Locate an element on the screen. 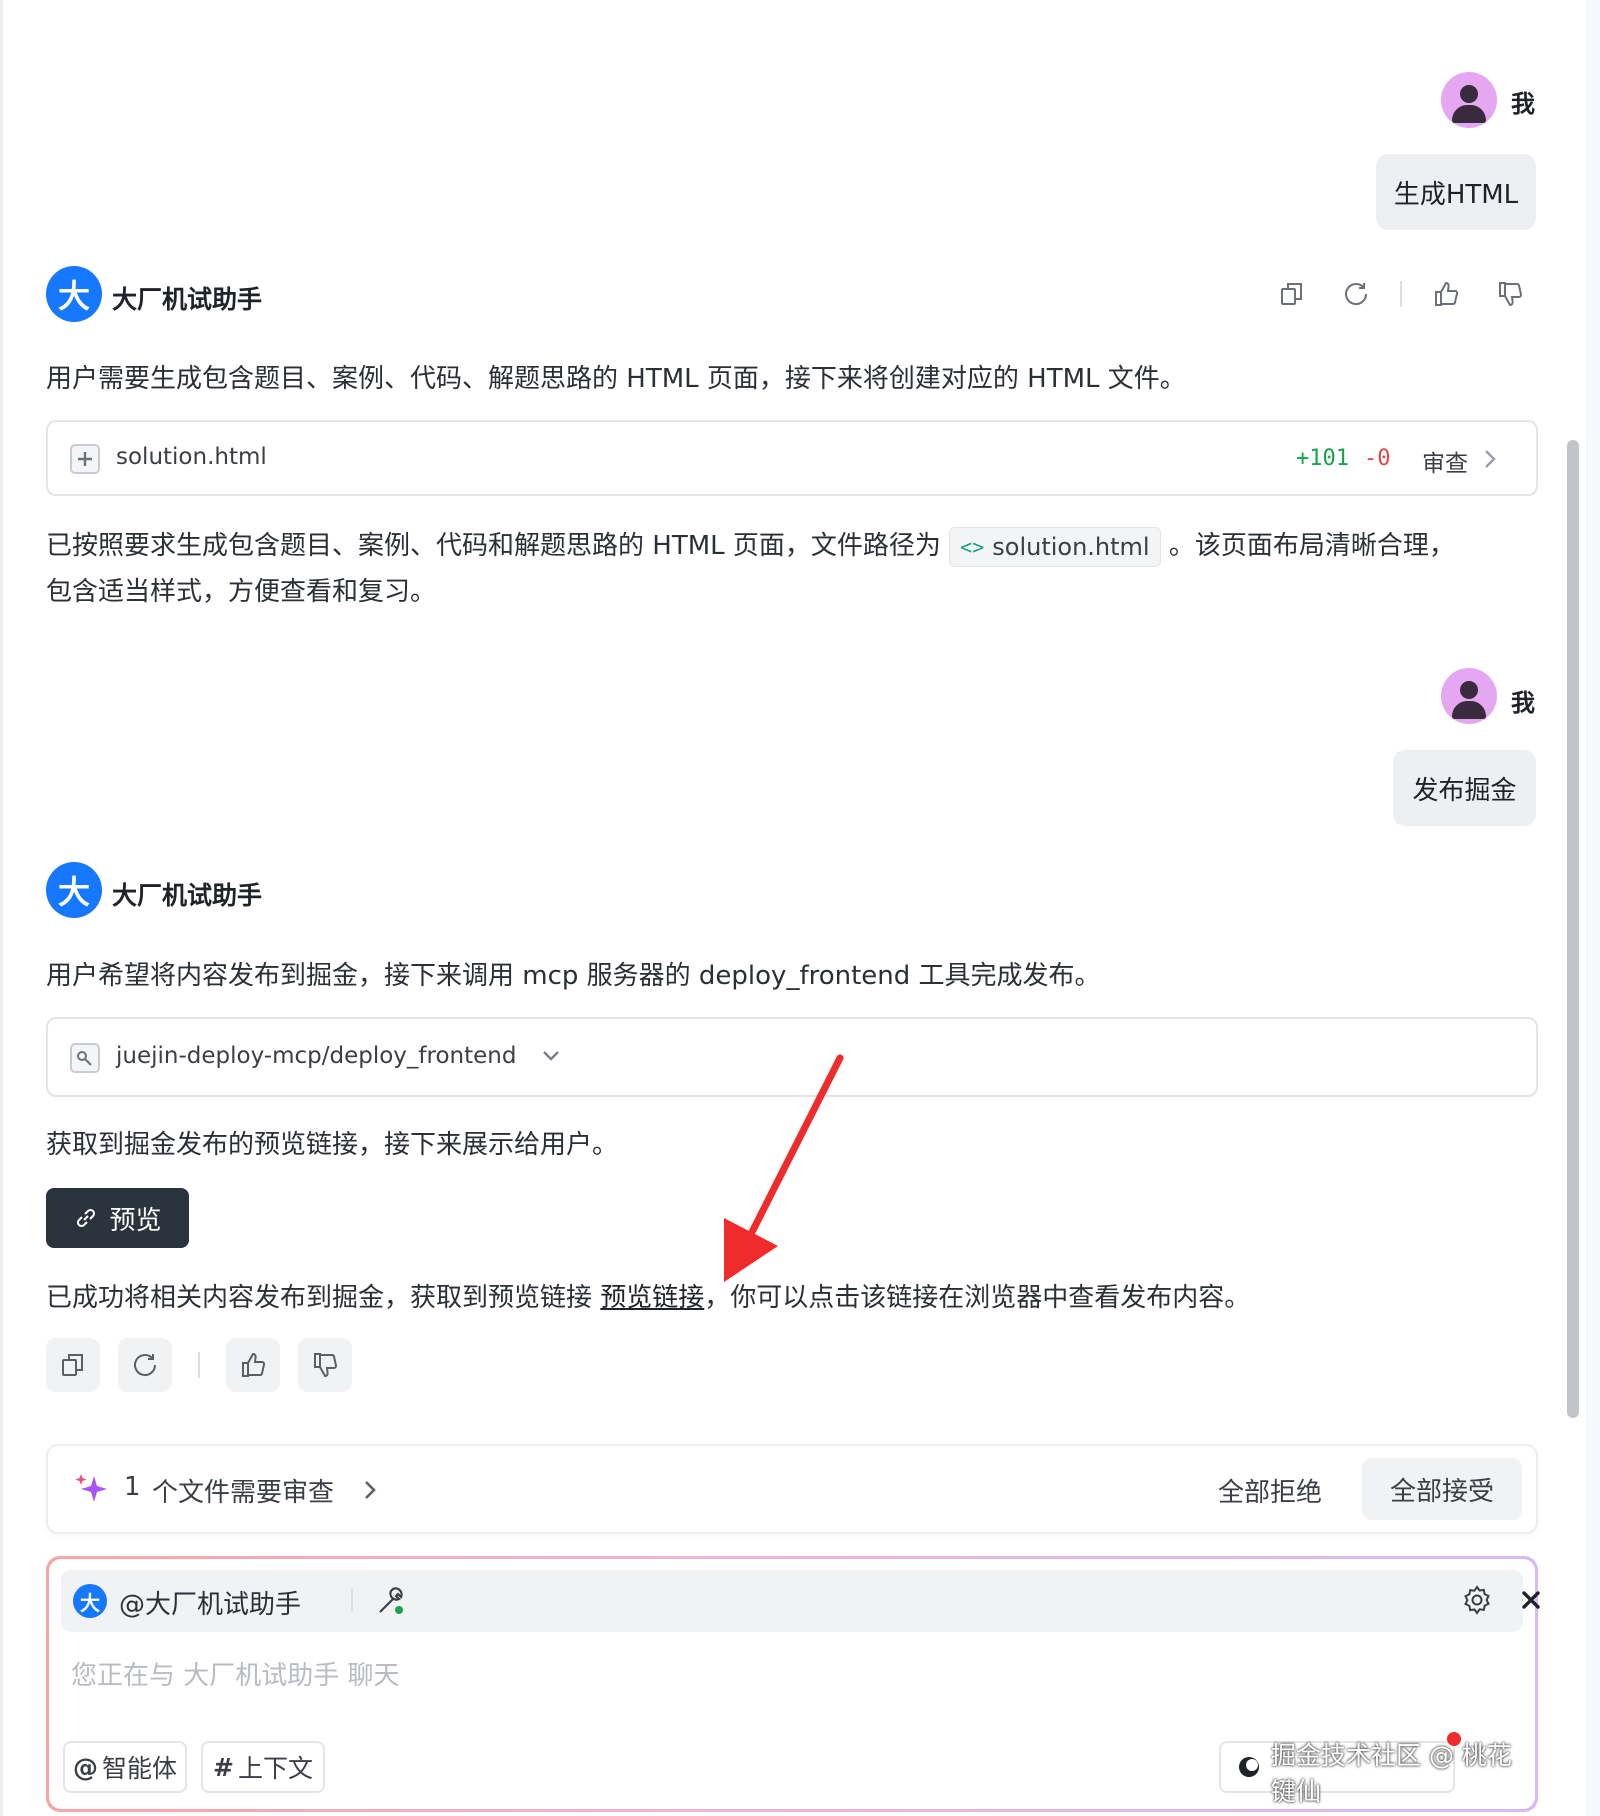 The height and width of the screenshot is (1816, 1600). file-add-icon is located at coordinates (85, 459).